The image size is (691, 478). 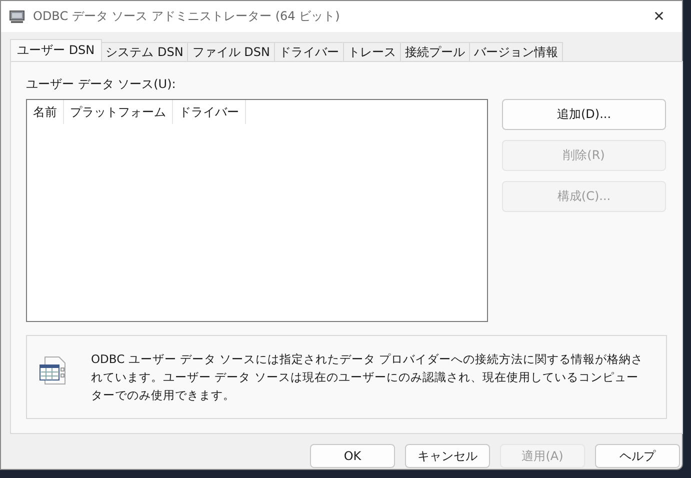 I want to click on tab: ファイル DSN, so click(x=231, y=51).